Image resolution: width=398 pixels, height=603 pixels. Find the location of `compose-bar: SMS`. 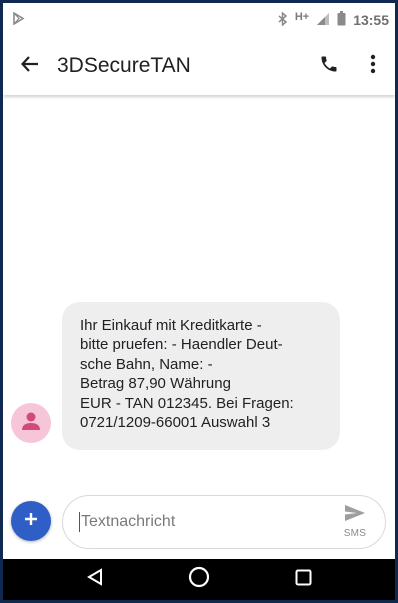

compose-bar: SMS is located at coordinates (199, 524).